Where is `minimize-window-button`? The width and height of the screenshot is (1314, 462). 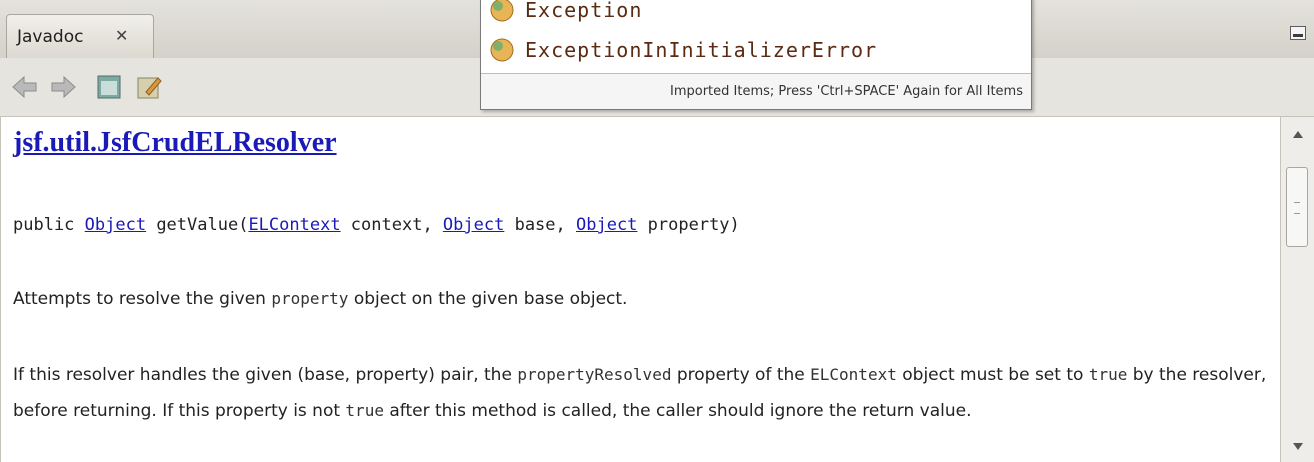
minimize-window-button is located at coordinates (1298, 33).